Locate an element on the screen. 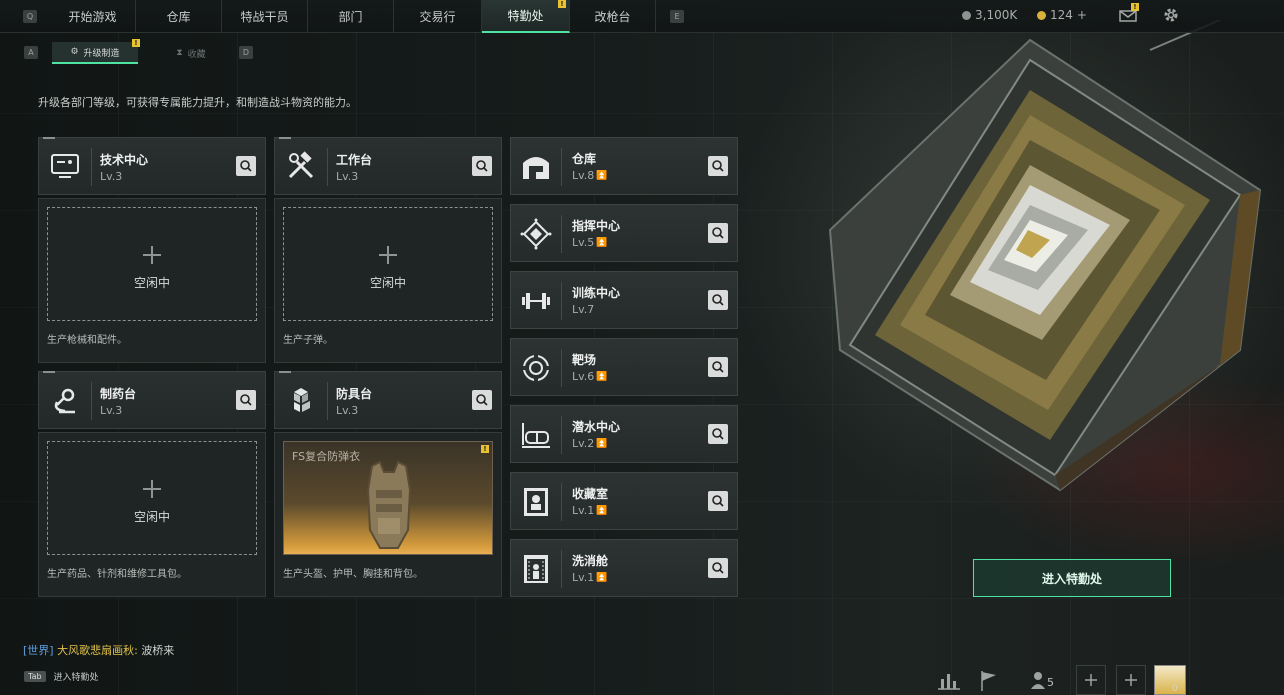 The image size is (1284, 695). facility-workbench-header: 工作台 Lv.3 is located at coordinates (388, 166).